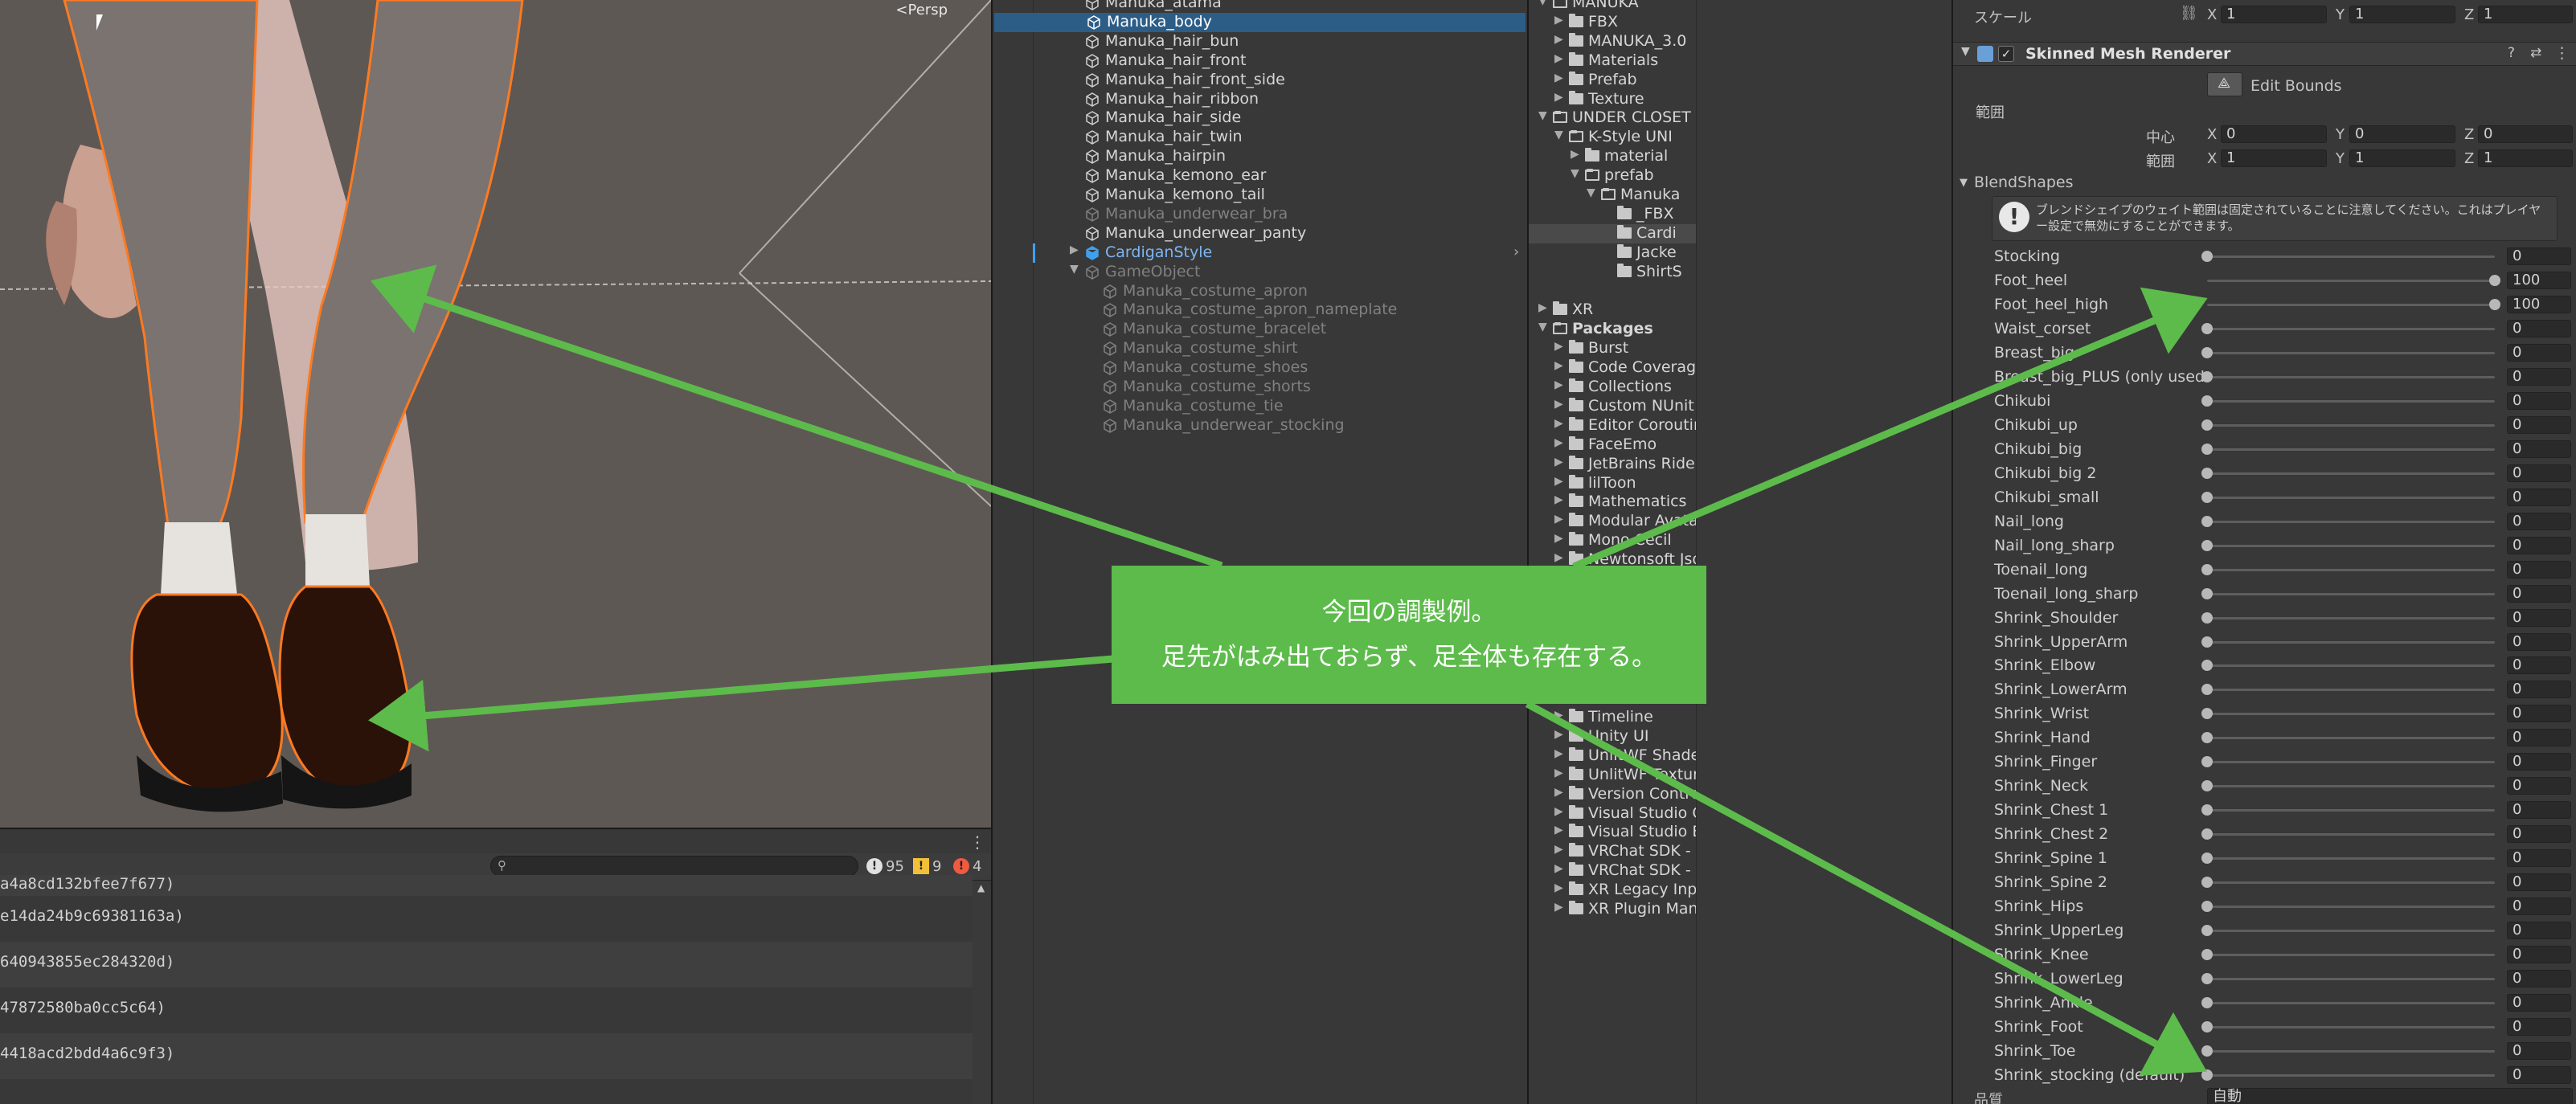  Describe the element at coordinates (1260, 100) in the screenshot. I see `hierarchy-item: Manuka_hair_ribbon` at that location.